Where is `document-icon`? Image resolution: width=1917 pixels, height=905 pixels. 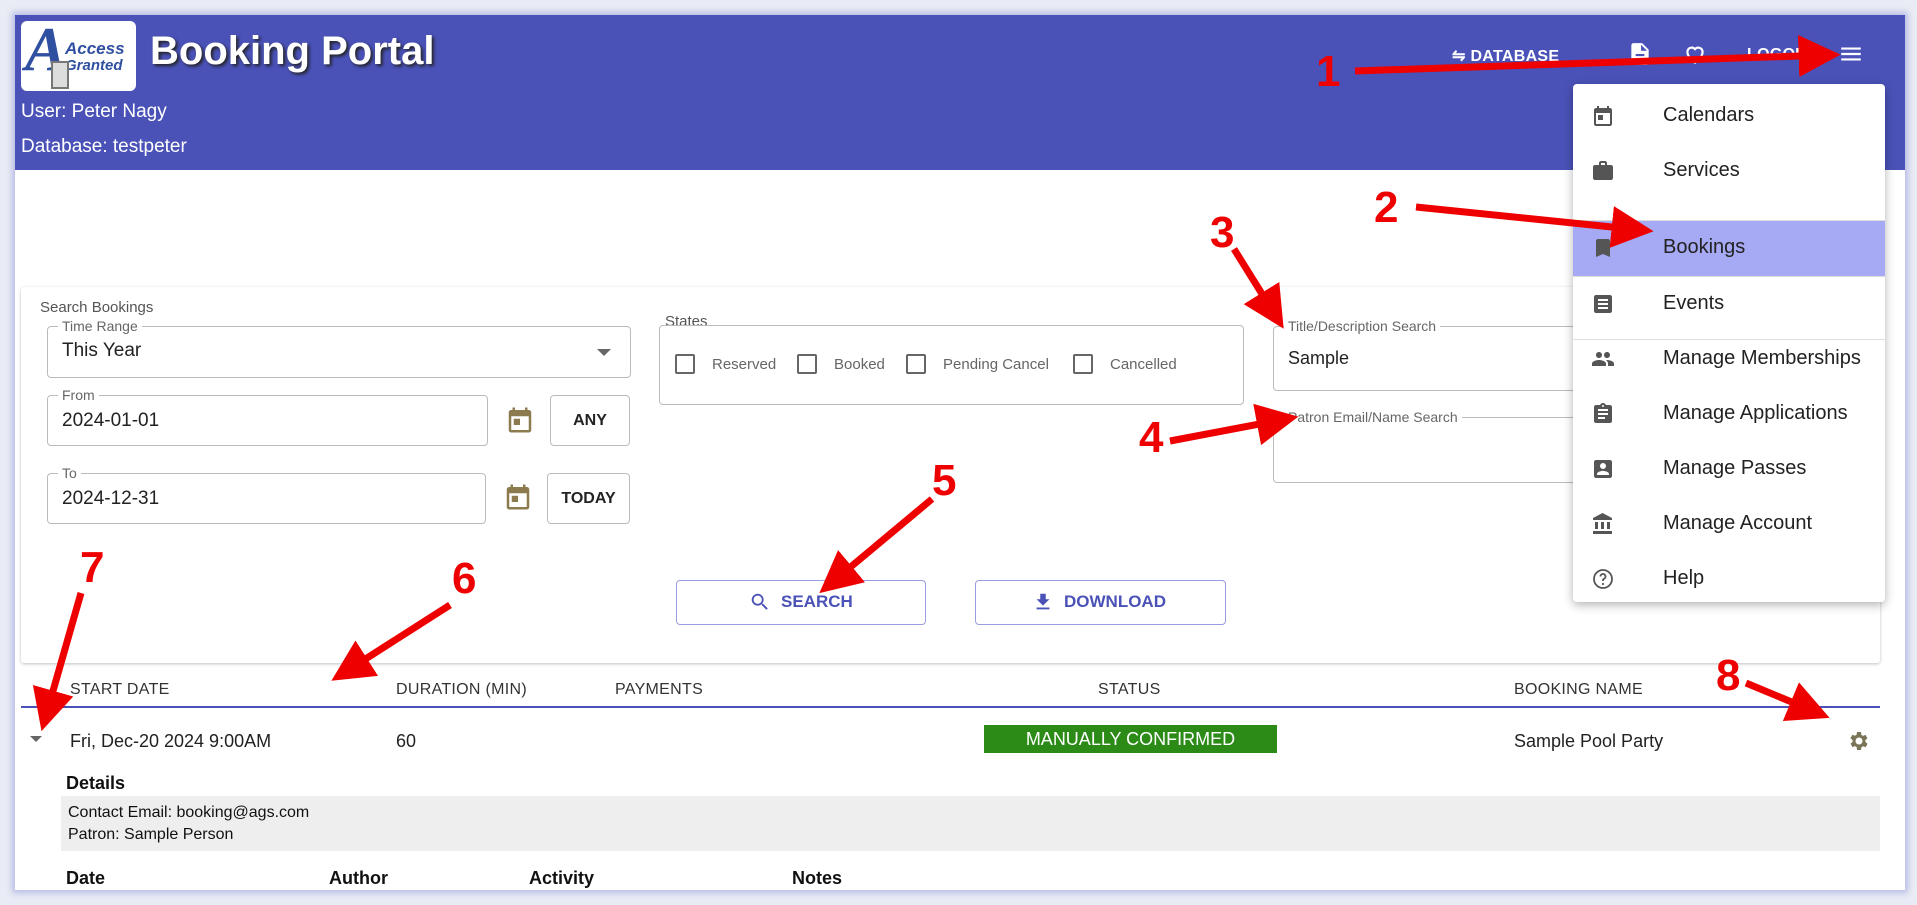
document-icon is located at coordinates (1640, 54).